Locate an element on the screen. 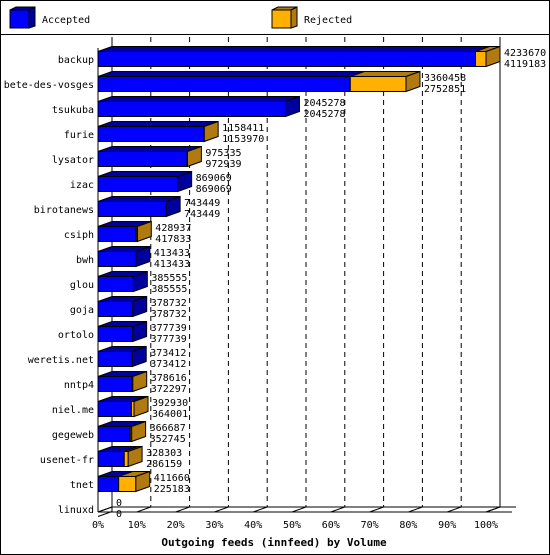  x-tick-label: 90% is located at coordinates (447, 525).